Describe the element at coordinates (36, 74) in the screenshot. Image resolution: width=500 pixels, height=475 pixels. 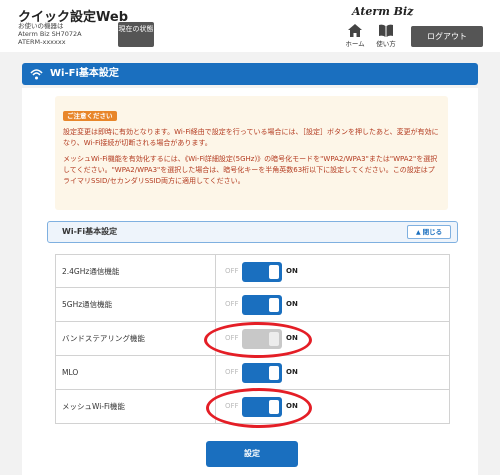
I see `wifi-icon` at that location.